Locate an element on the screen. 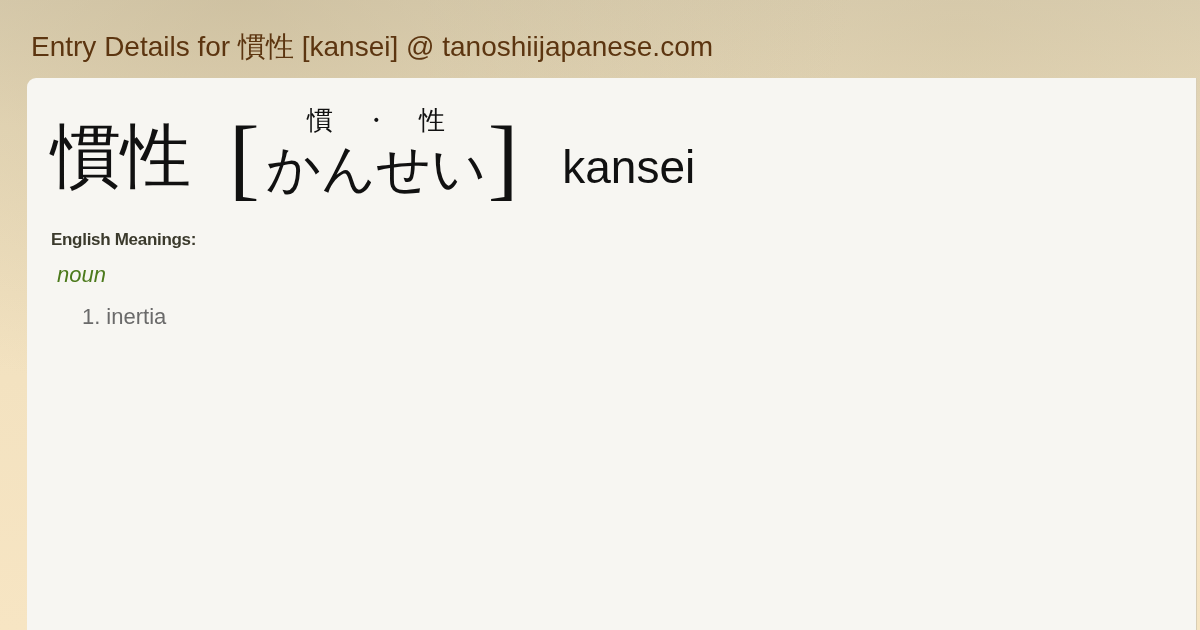 The image size is (1200, 630). meanings-label: English Meanings: is located at coordinates (124, 239).